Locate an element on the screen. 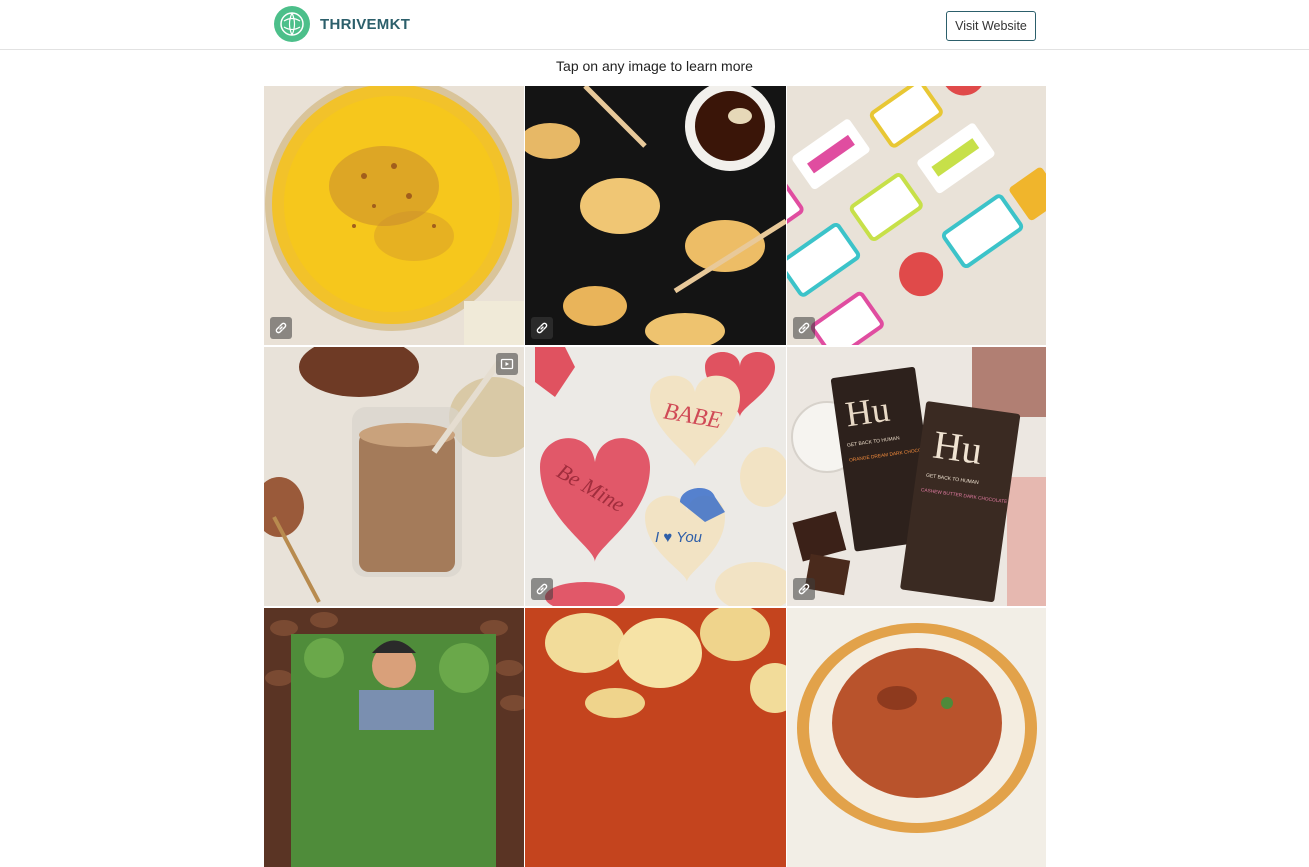  grid-tile-hemp-products is located at coordinates (916, 215).